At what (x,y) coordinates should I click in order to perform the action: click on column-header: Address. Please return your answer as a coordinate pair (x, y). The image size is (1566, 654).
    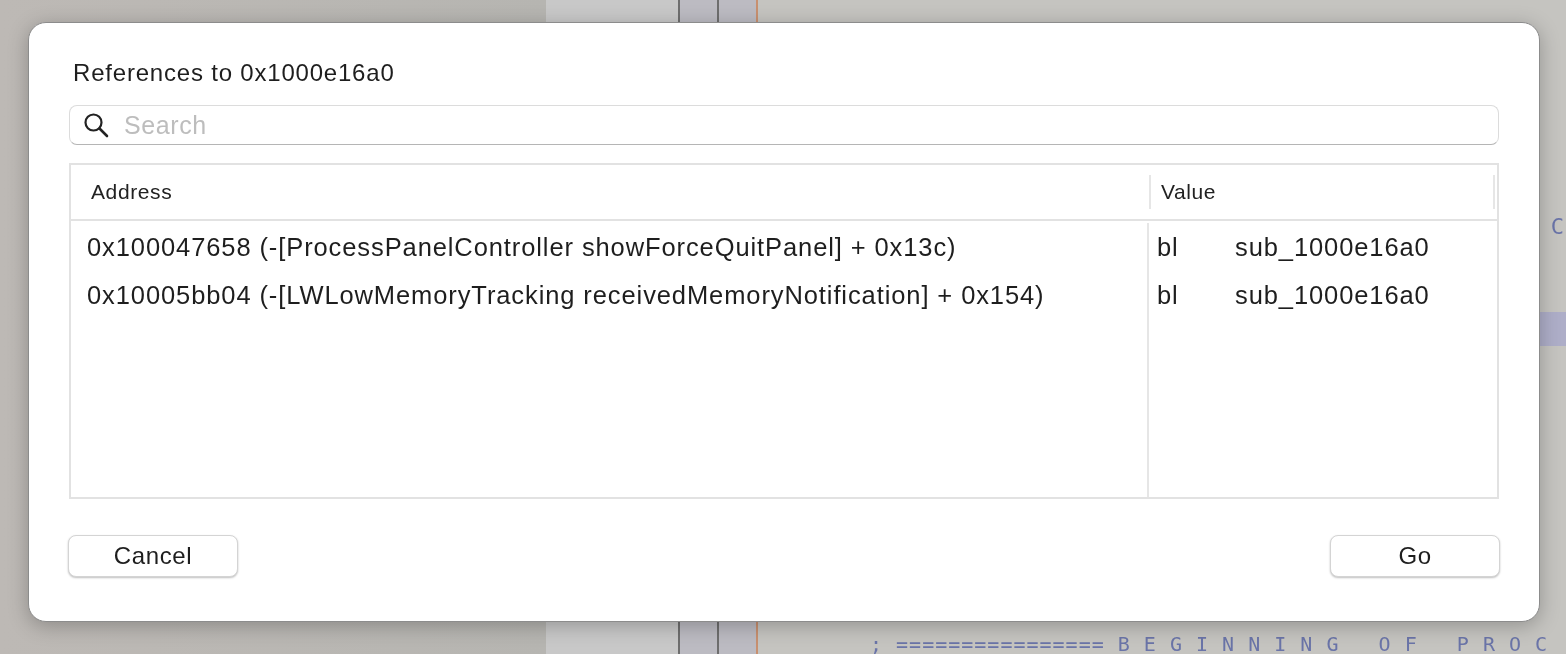
    Looking at the image, I should click on (611, 192).